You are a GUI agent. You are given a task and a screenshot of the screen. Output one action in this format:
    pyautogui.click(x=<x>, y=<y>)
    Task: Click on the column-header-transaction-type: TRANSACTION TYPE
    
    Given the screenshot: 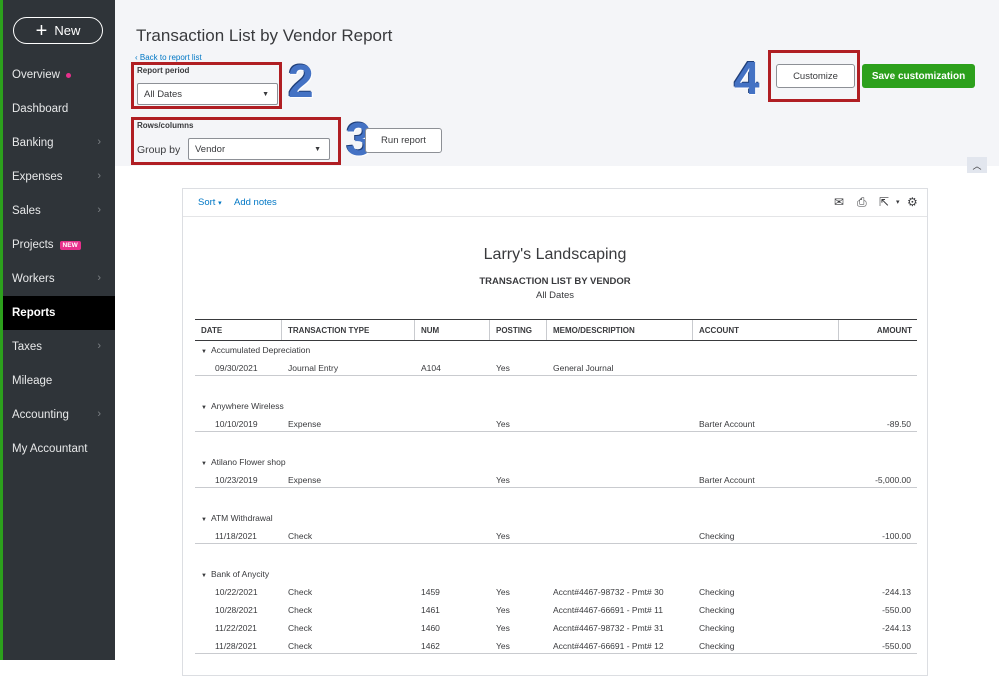 What is the action you would take?
    pyautogui.click(x=328, y=330)
    